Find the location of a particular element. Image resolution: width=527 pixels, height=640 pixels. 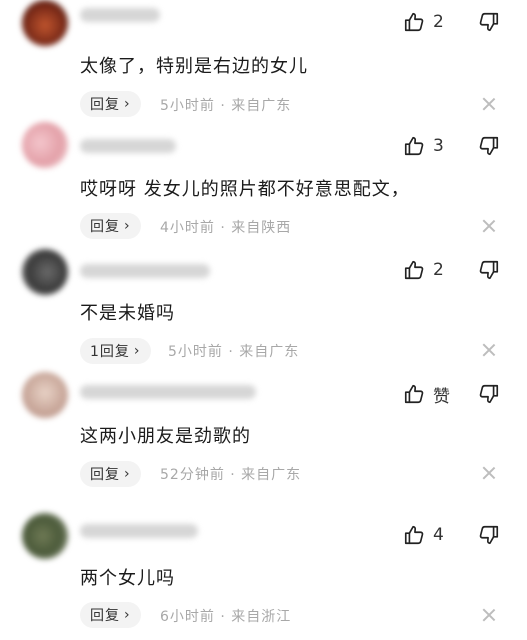

reply-button: 1回复 › is located at coordinates (115, 351).